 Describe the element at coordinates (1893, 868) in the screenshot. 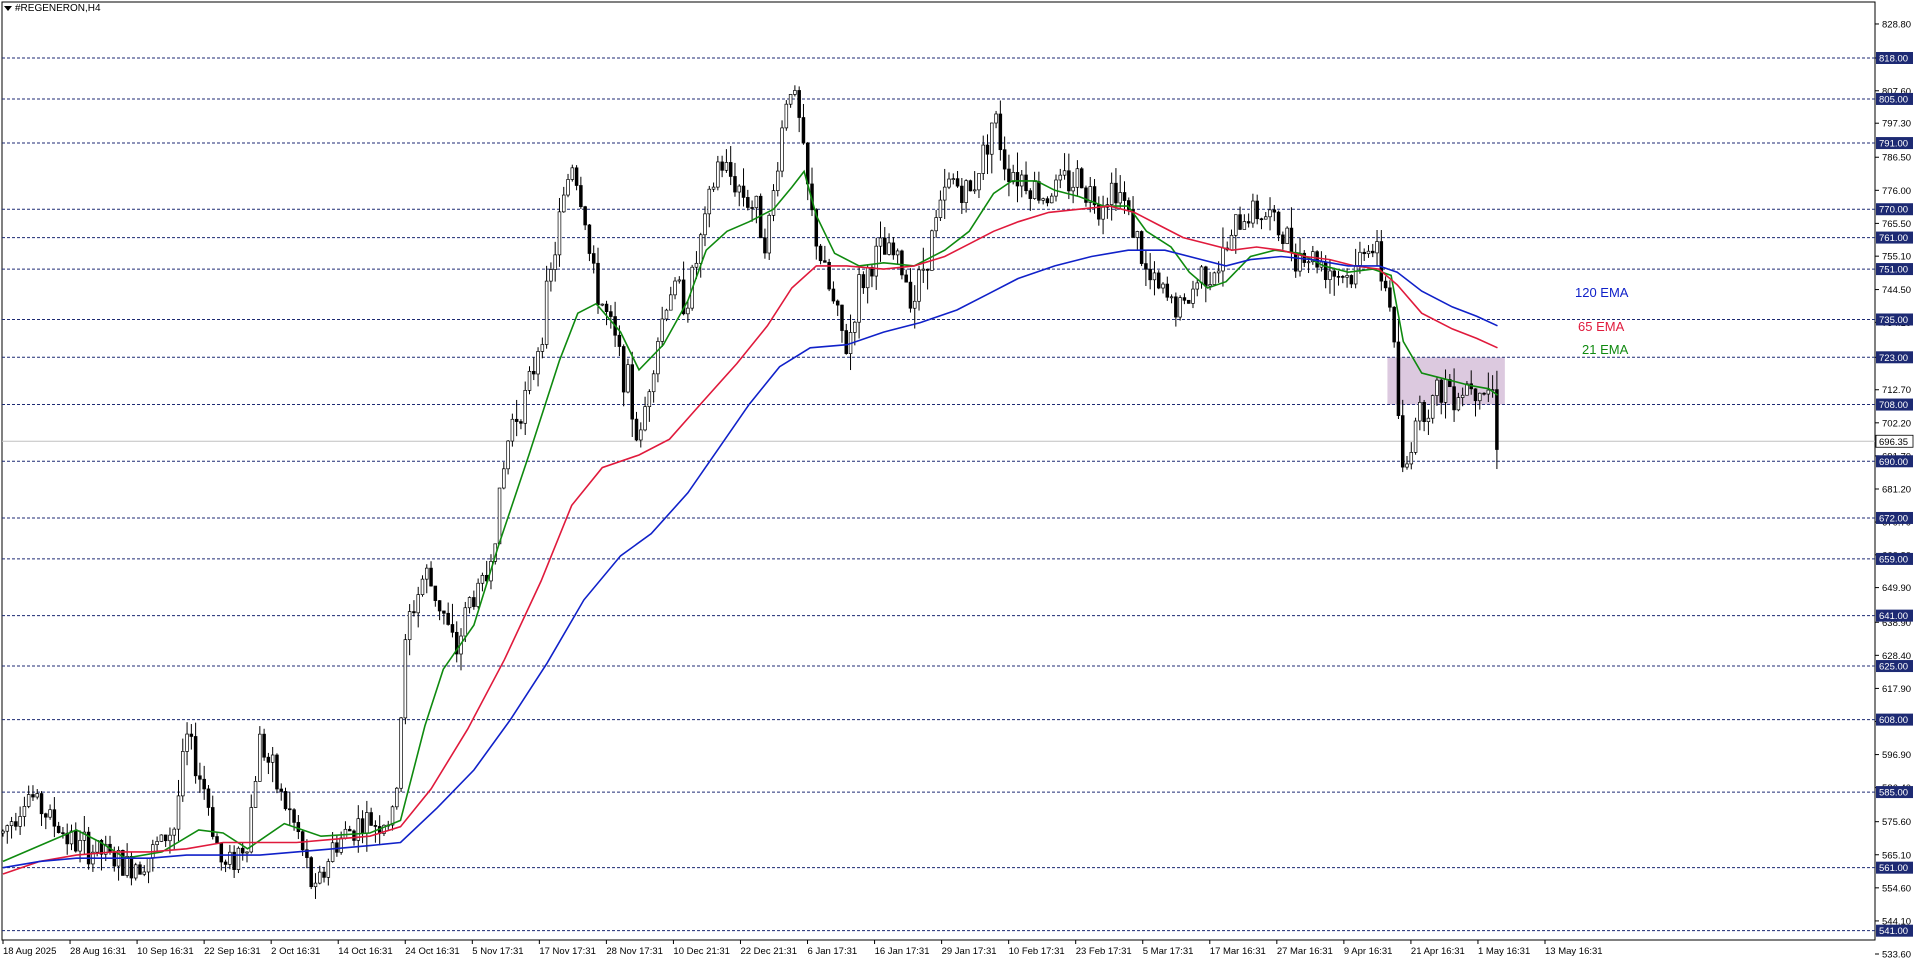

I see `level-label: 561.00` at that location.